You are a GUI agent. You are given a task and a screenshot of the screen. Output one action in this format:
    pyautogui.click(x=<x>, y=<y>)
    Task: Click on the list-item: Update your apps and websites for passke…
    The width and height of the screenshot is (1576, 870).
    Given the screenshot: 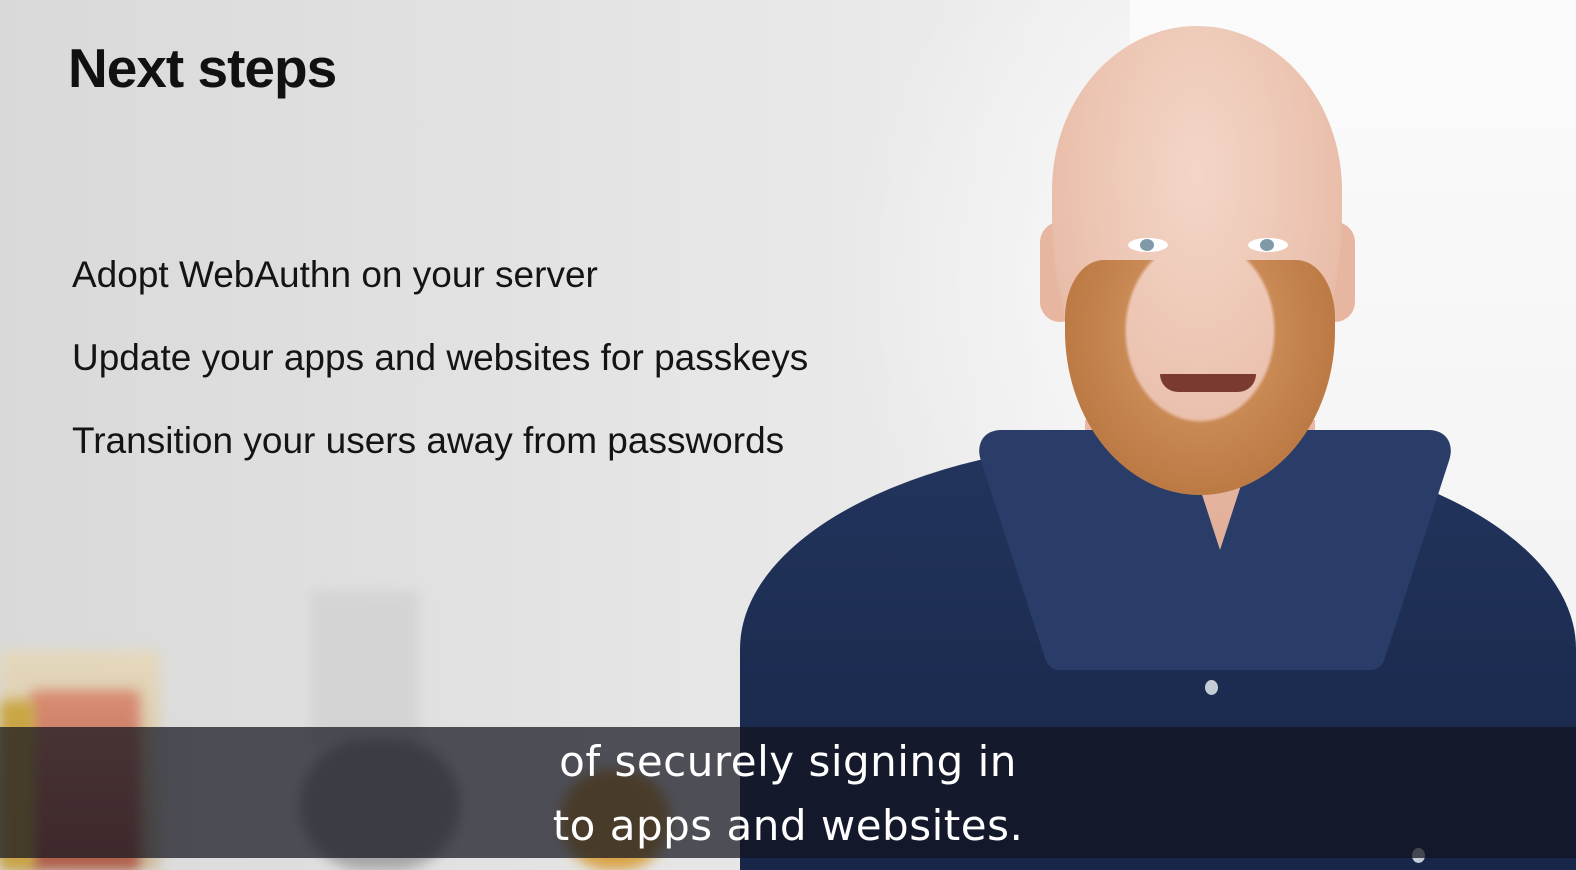 What is the action you would take?
    pyautogui.click(x=440, y=357)
    